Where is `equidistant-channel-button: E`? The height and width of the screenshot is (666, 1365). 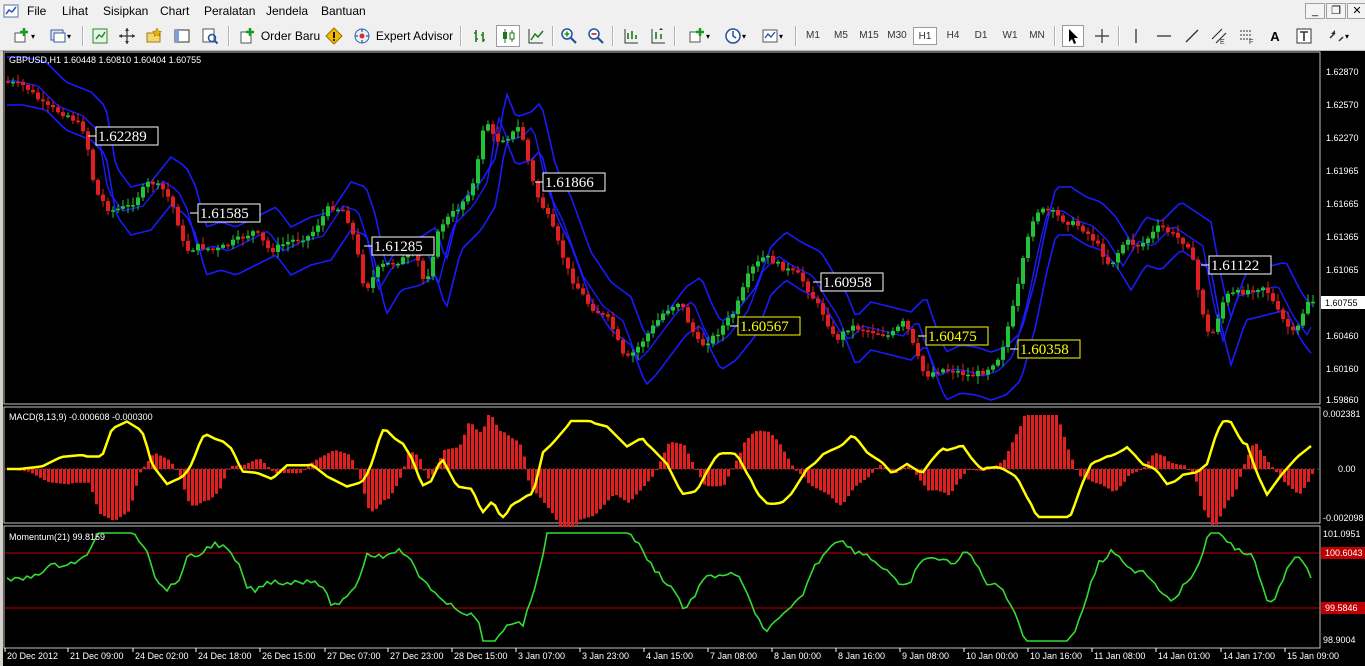 equidistant-channel-button: E is located at coordinates (1219, 36).